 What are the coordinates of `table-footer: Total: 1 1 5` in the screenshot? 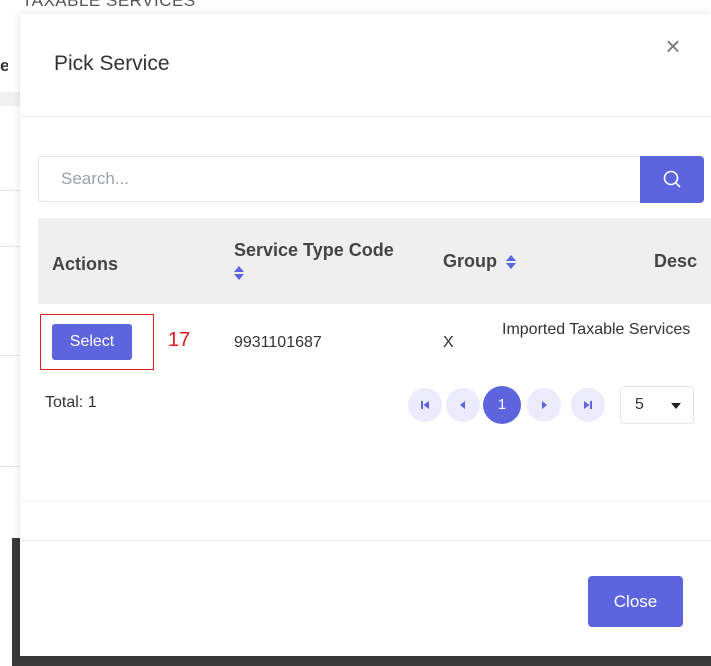 It's located at (374, 407).